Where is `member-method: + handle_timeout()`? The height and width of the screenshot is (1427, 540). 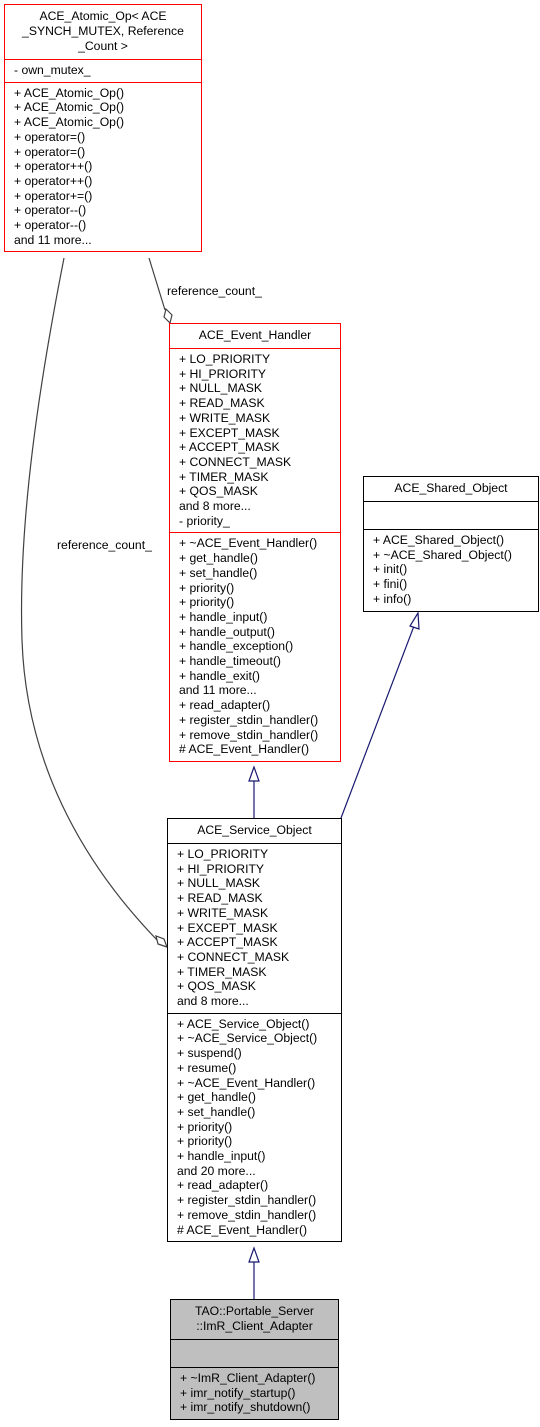 member-method: + handle_timeout() is located at coordinates (256, 661).